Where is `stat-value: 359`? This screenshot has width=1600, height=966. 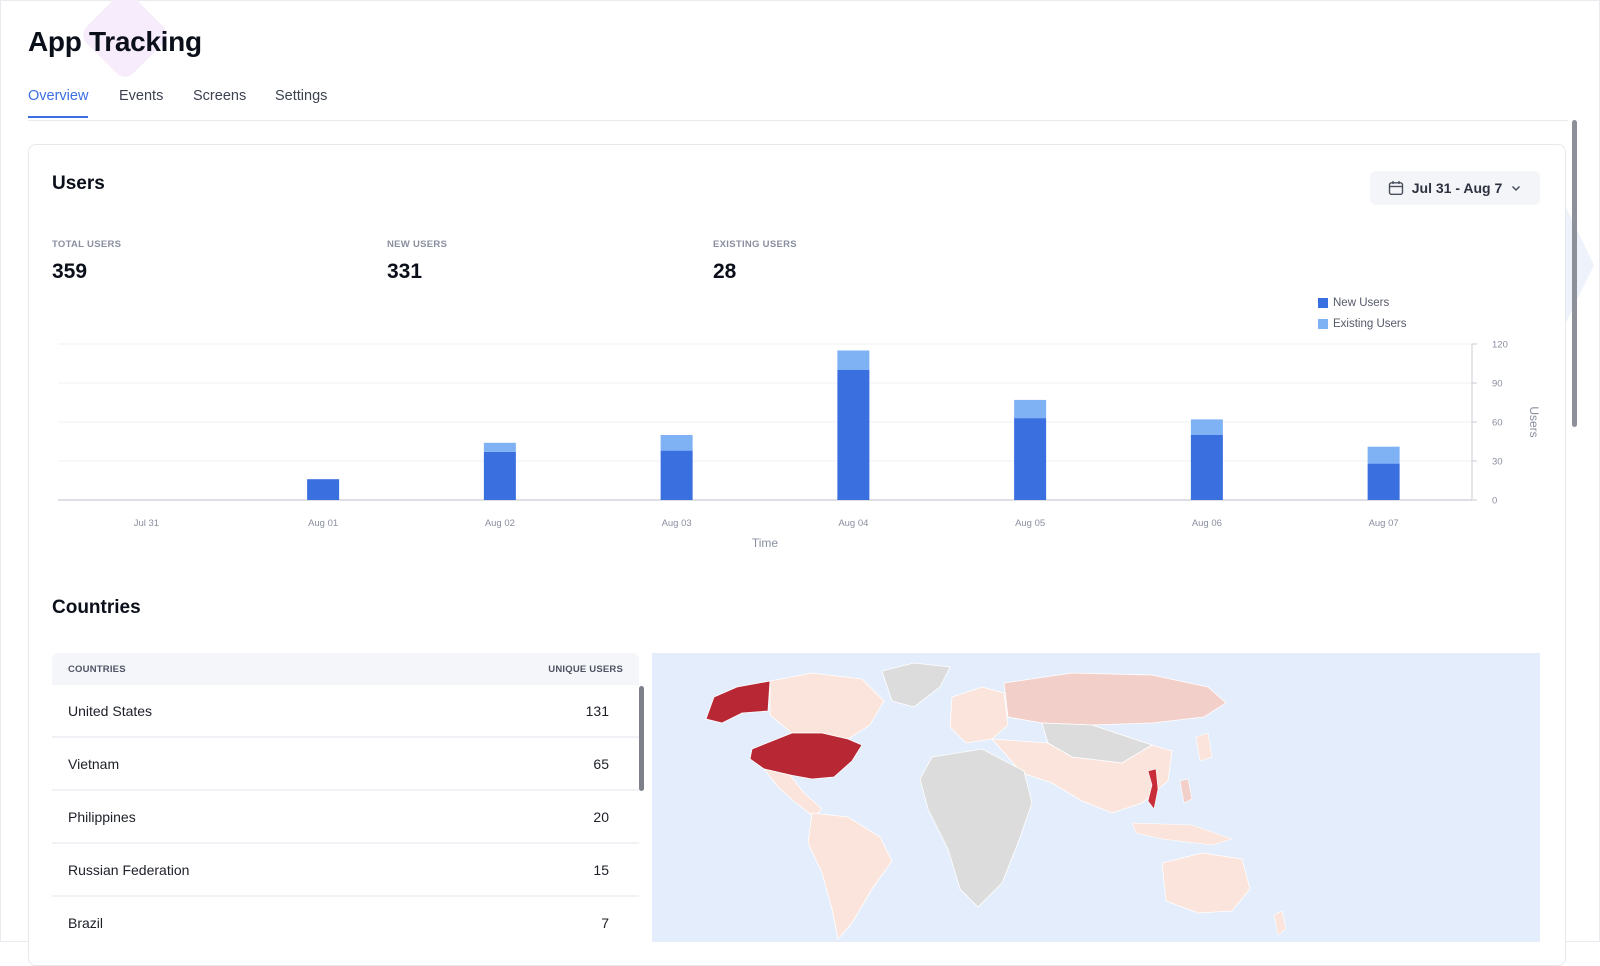
stat-value: 359 is located at coordinates (70, 271).